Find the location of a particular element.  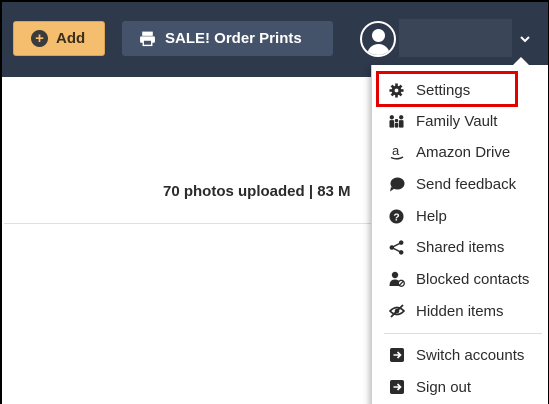

print-icon is located at coordinates (147, 38).